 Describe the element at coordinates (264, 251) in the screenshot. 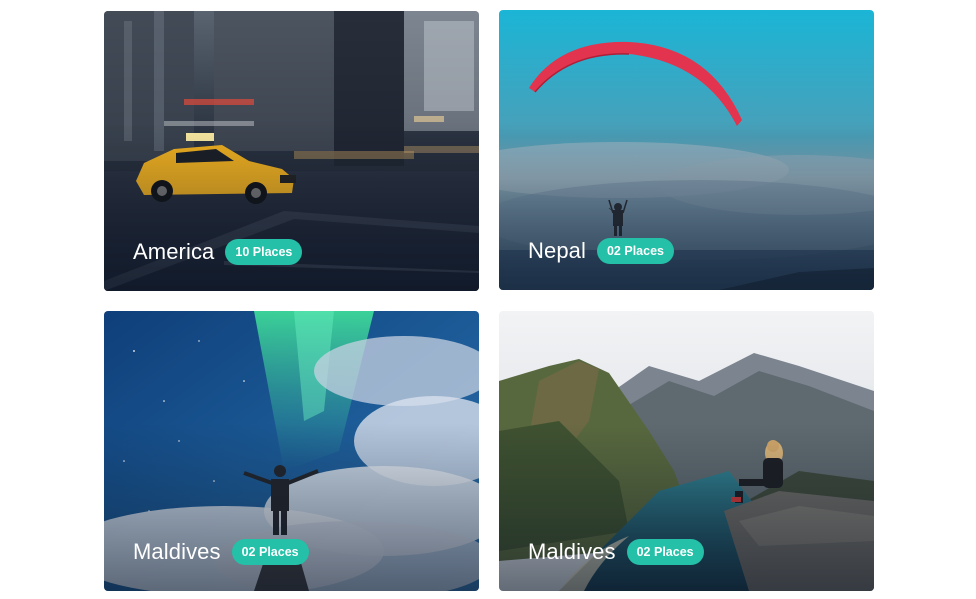

I see `places-badge: 10 Places` at that location.